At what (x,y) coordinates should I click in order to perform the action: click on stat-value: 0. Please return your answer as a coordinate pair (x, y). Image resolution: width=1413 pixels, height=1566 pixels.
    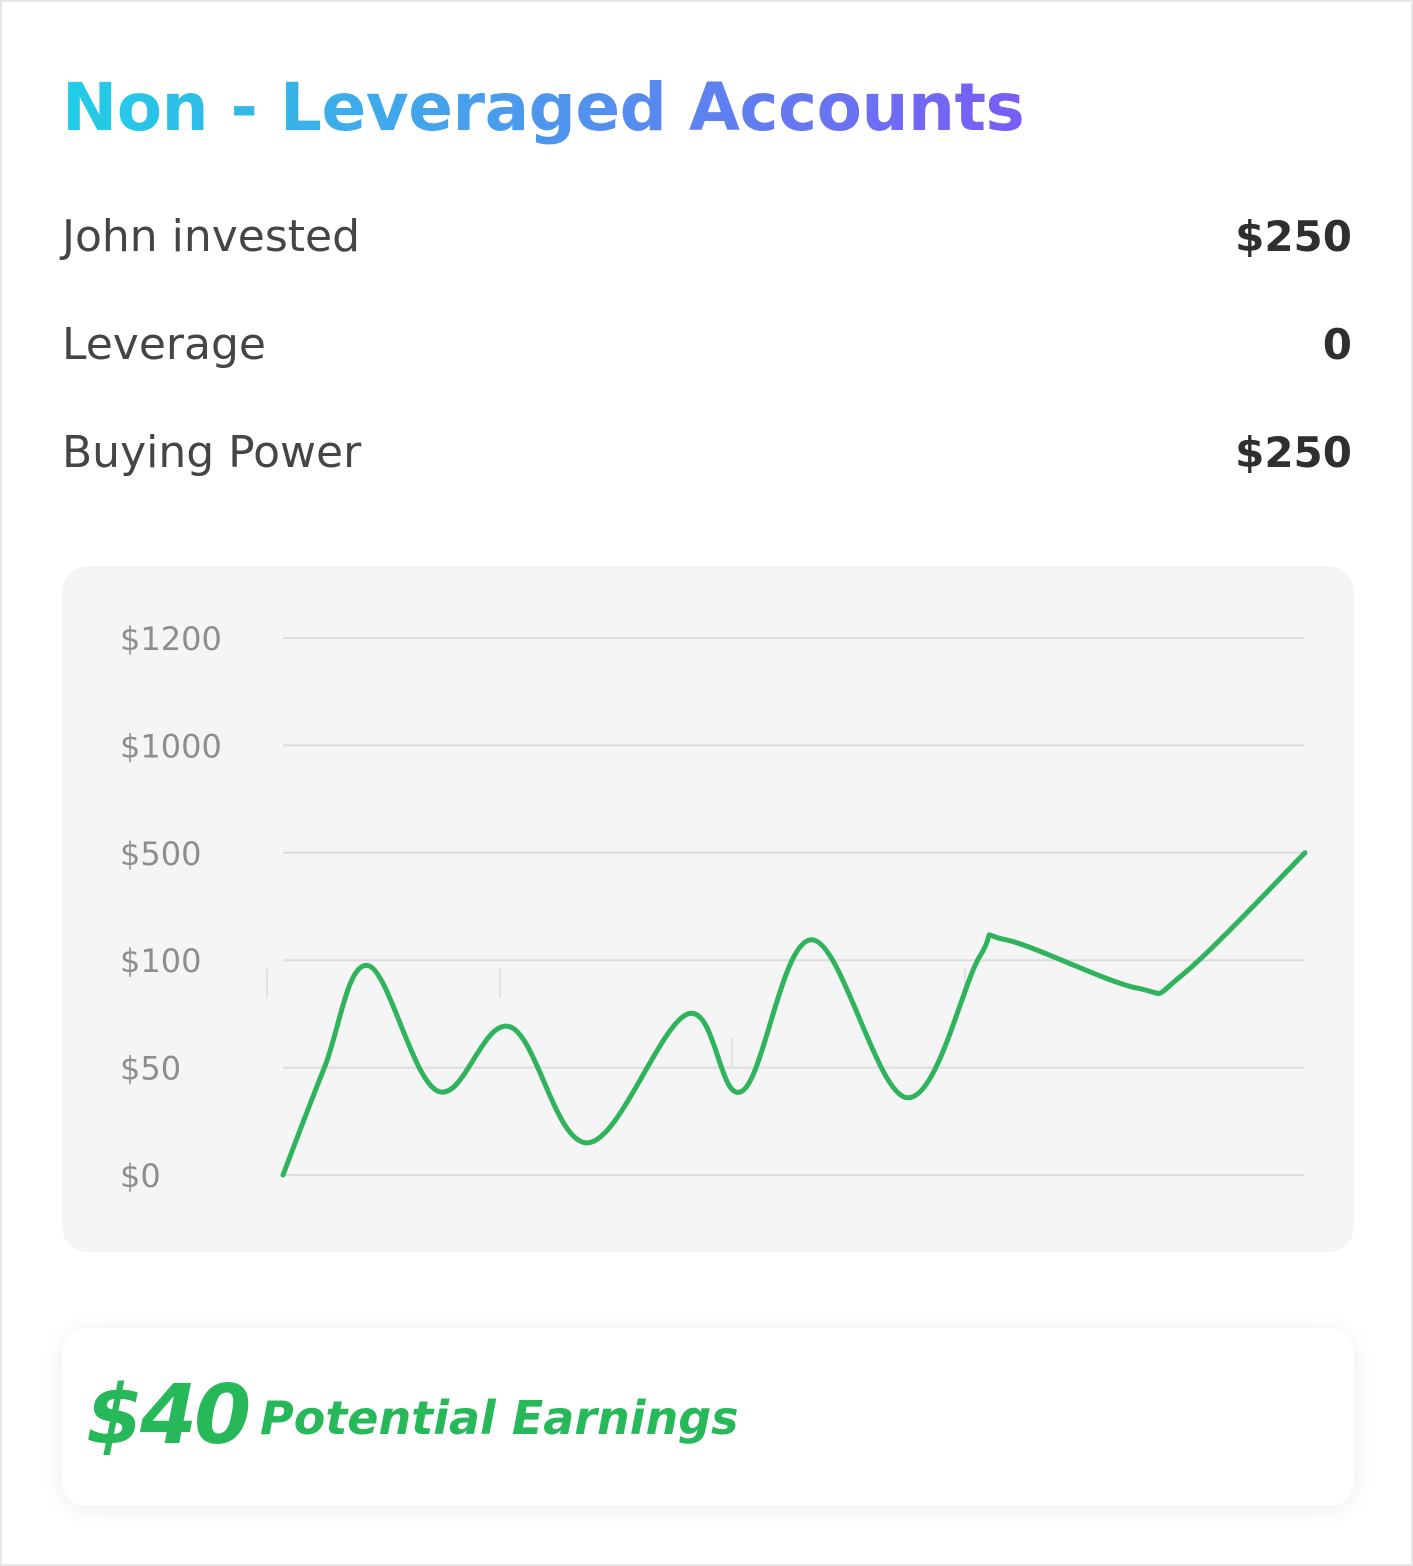
    Looking at the image, I should click on (1337, 344).